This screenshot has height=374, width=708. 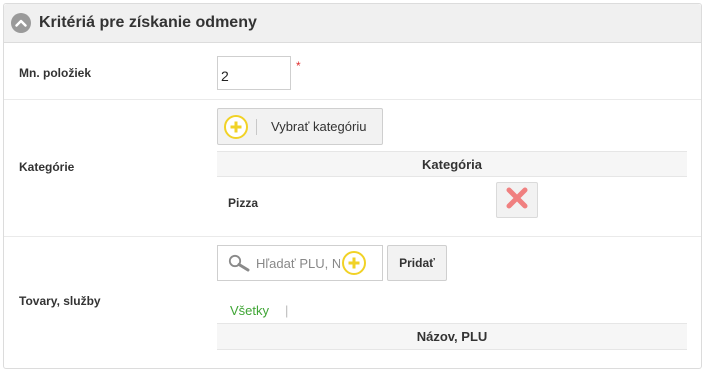 I want to click on quantity-label: Mn. položiek, so click(x=55, y=73).